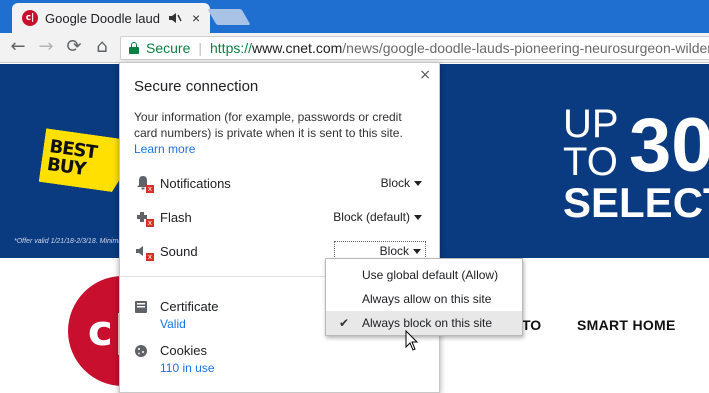  What do you see at coordinates (626, 325) in the screenshot?
I see `nav-item-smart-home: SMART HOME` at bounding box center [626, 325].